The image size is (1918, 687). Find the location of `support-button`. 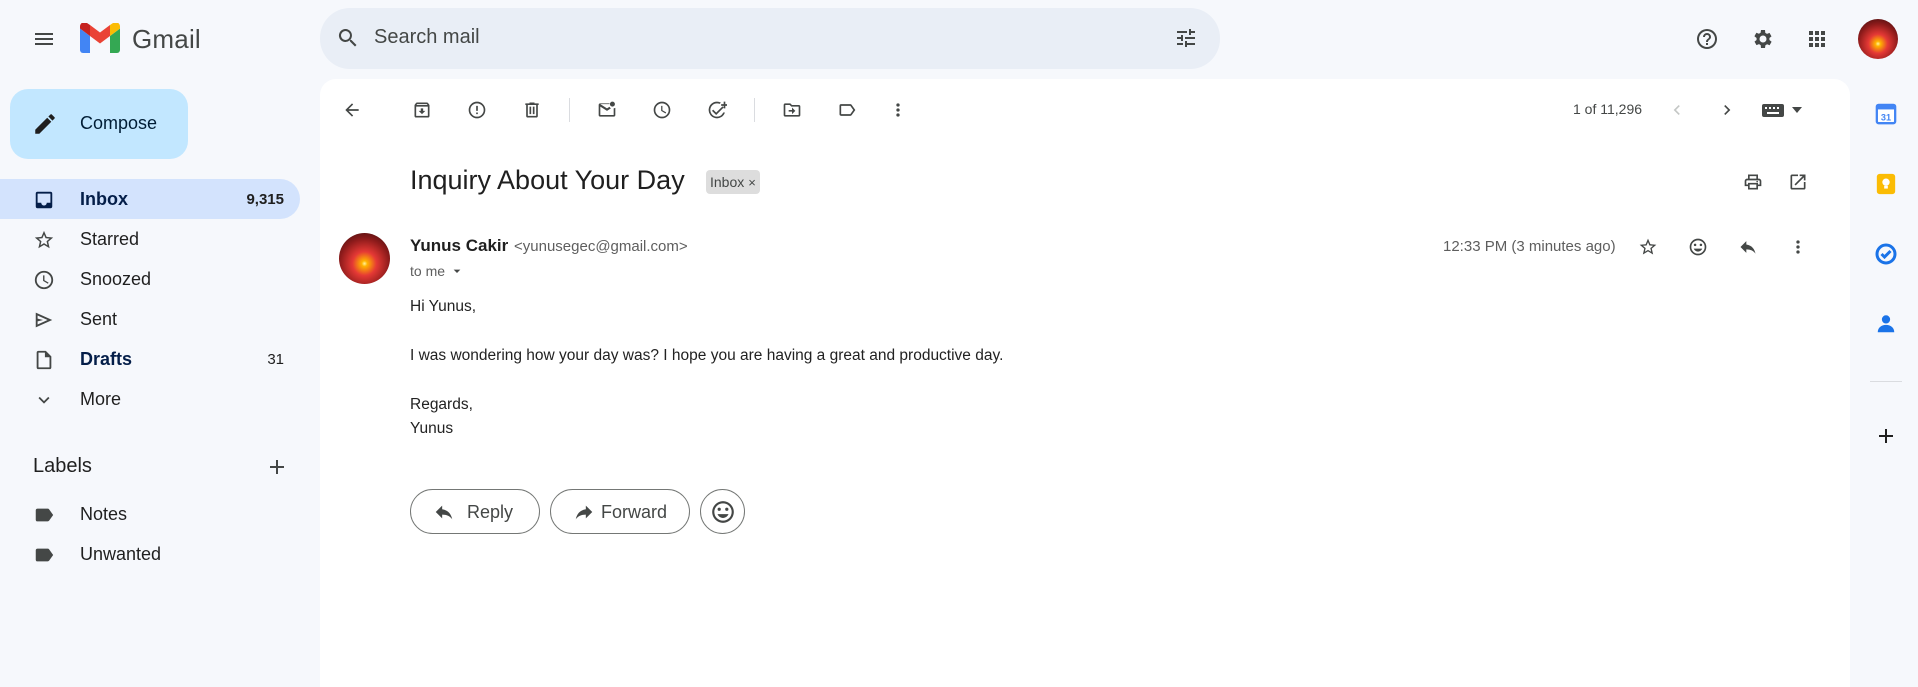

support-button is located at coordinates (1707, 39).